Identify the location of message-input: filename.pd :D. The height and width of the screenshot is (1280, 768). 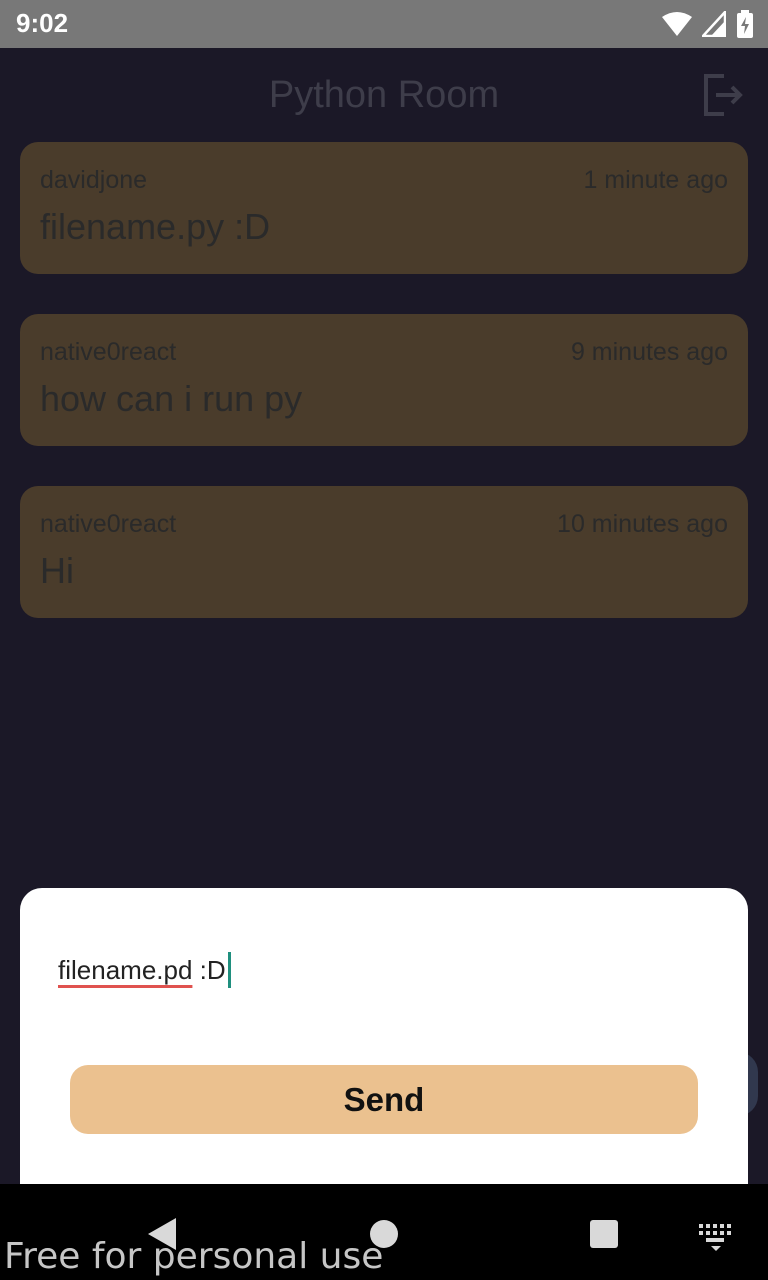
(144, 970).